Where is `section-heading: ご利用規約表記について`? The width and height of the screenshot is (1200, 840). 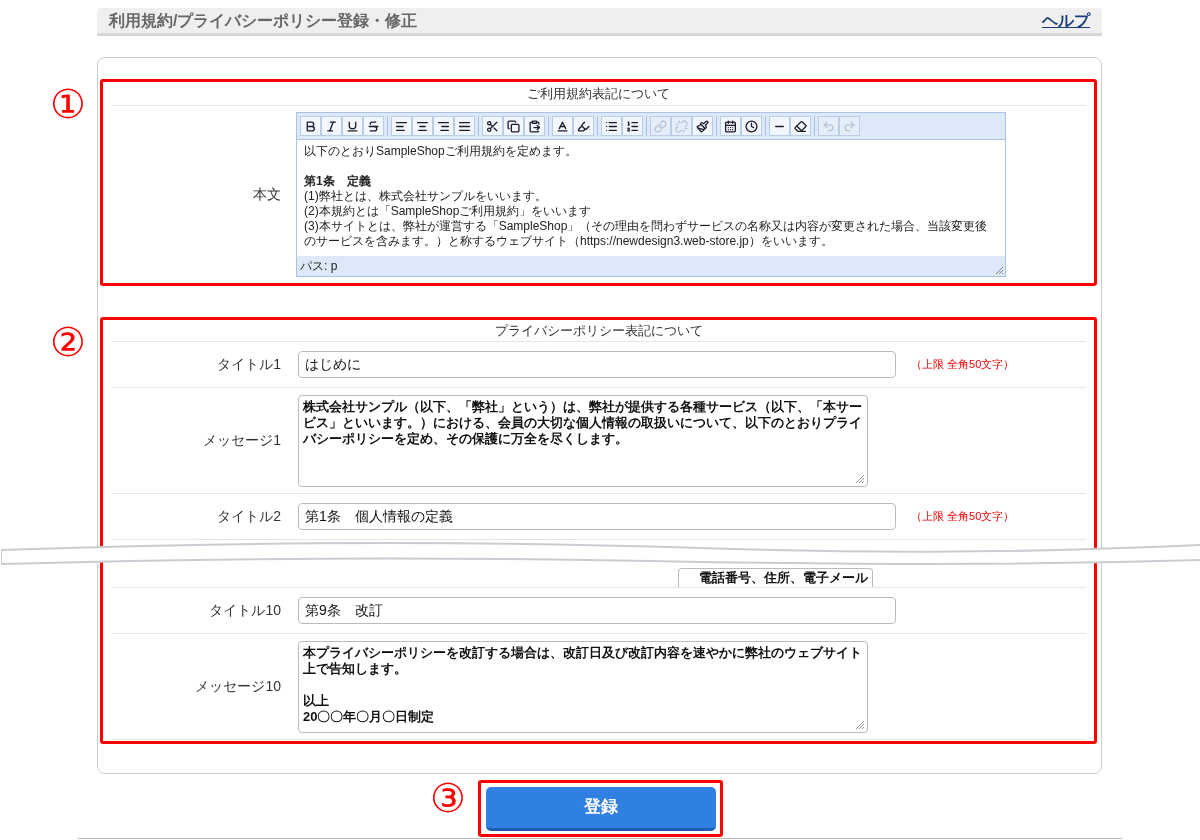
section-heading: ご利用規約表記について is located at coordinates (598, 93).